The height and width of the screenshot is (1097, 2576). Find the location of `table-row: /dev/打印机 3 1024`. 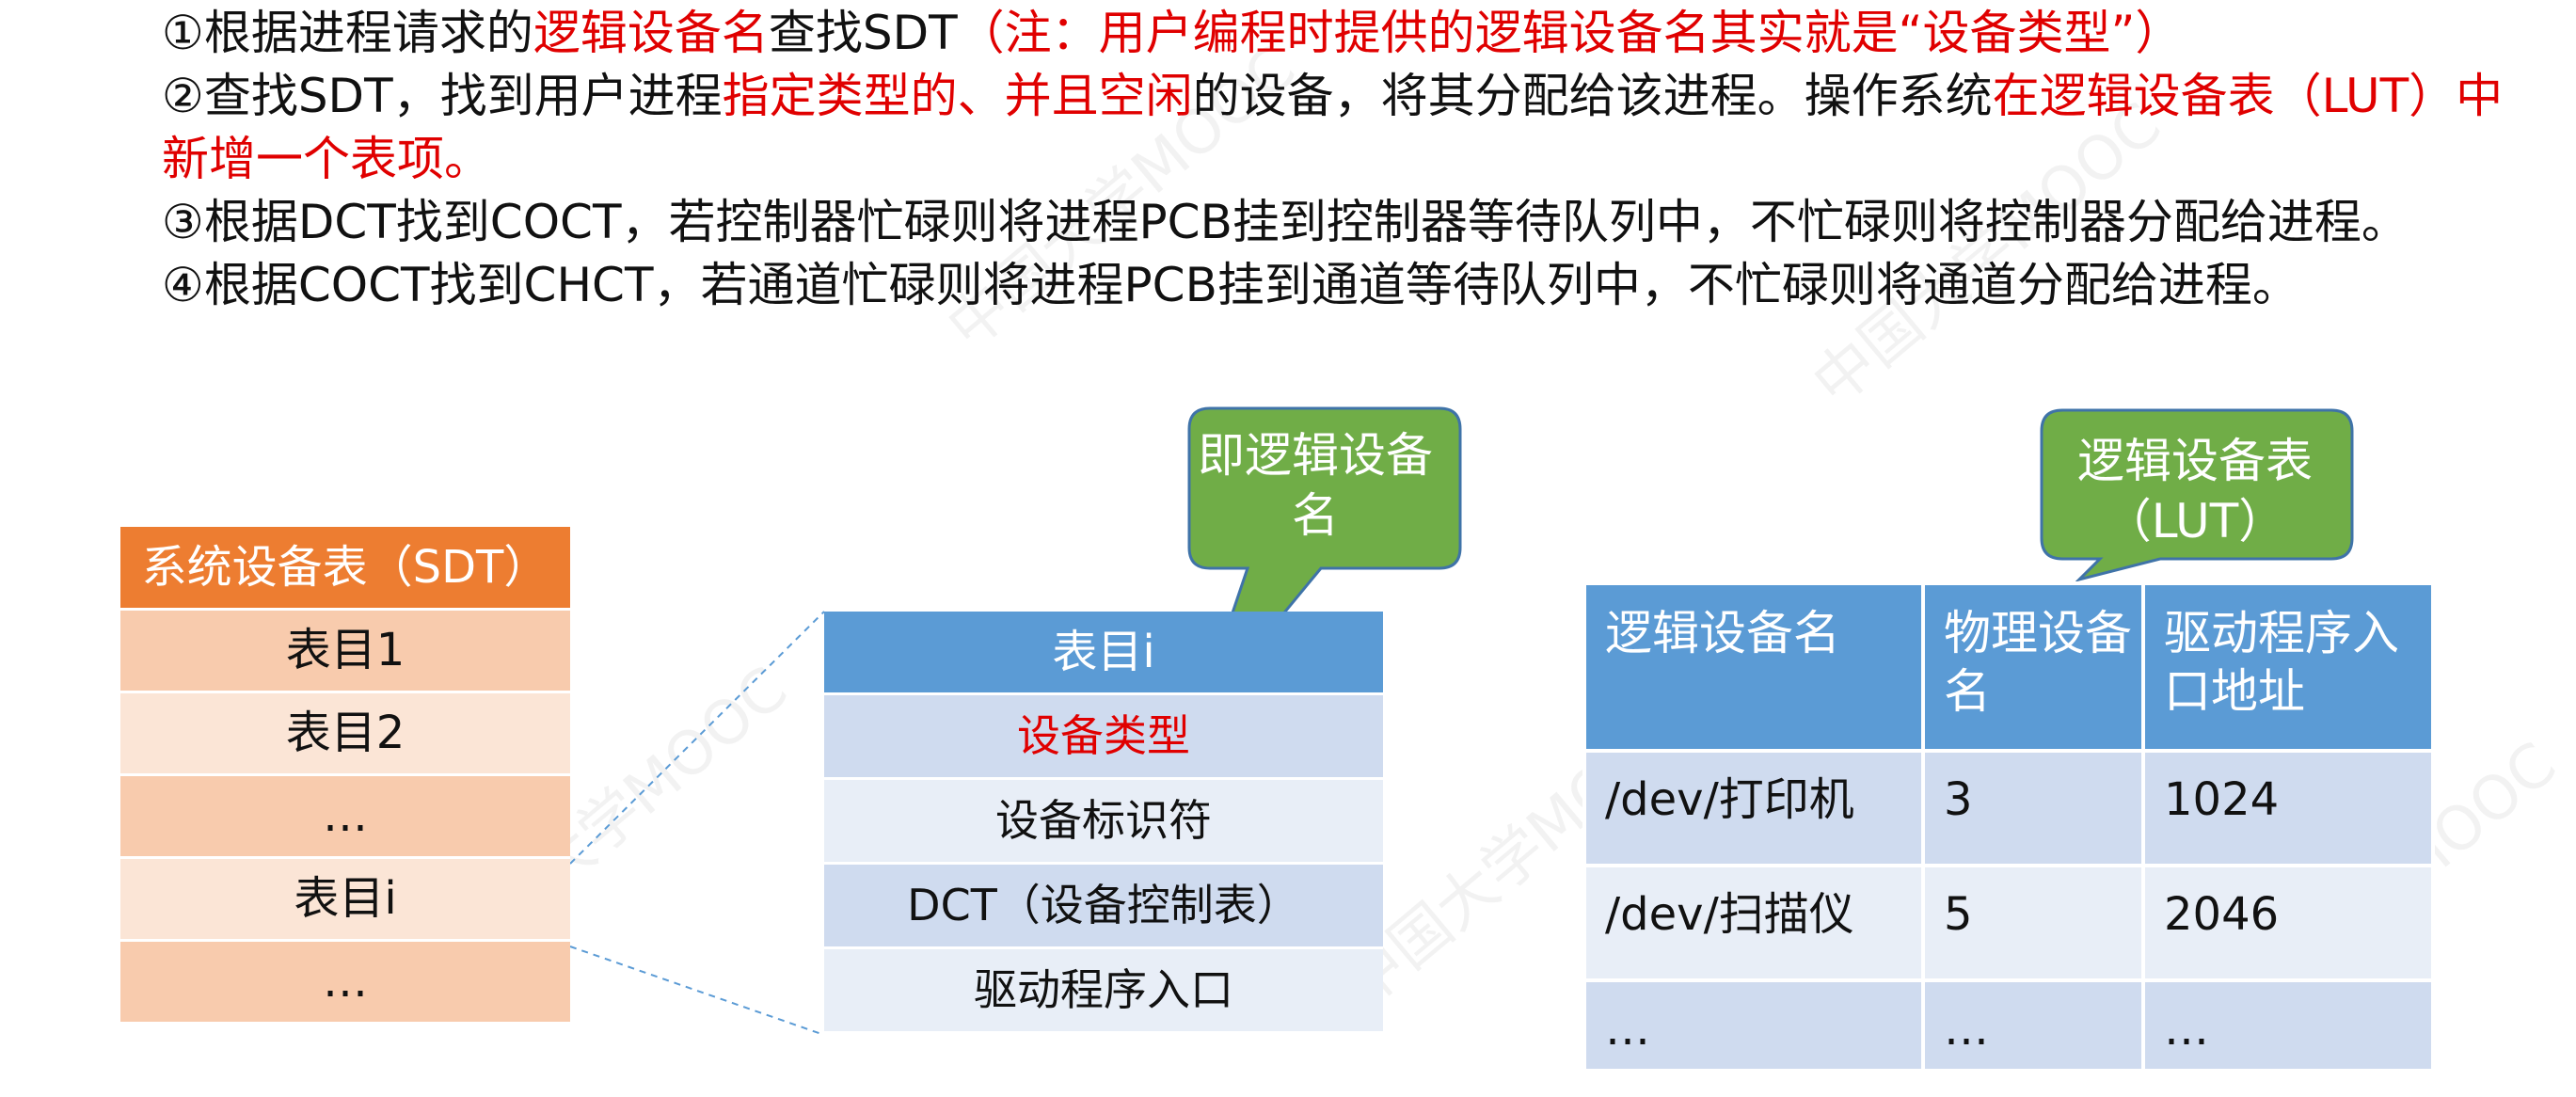

table-row: /dev/打印机 3 1024 is located at coordinates (2008, 808).